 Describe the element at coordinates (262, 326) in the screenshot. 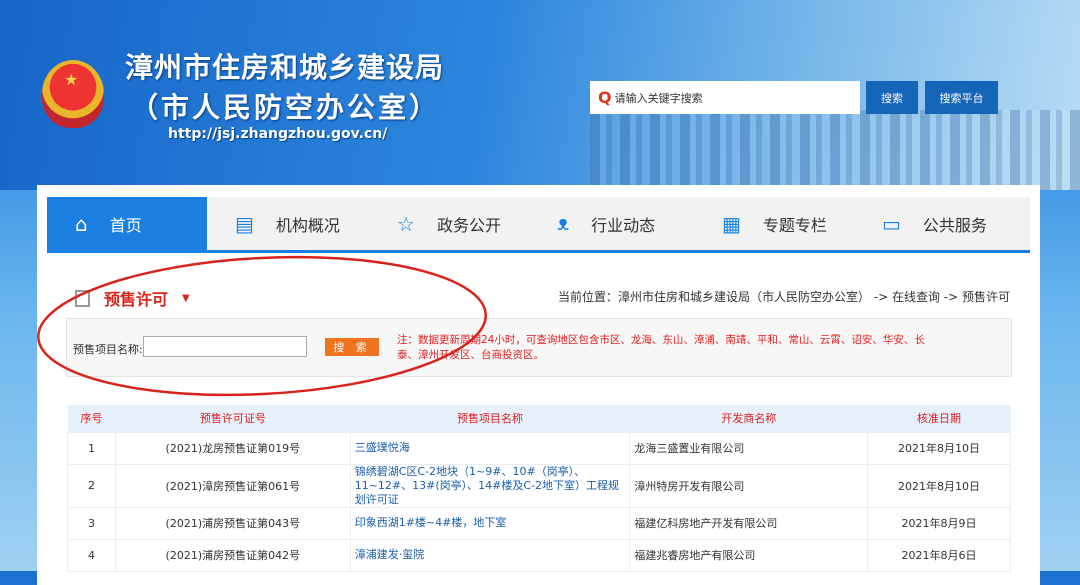

I see `red-circle-annotation` at that location.